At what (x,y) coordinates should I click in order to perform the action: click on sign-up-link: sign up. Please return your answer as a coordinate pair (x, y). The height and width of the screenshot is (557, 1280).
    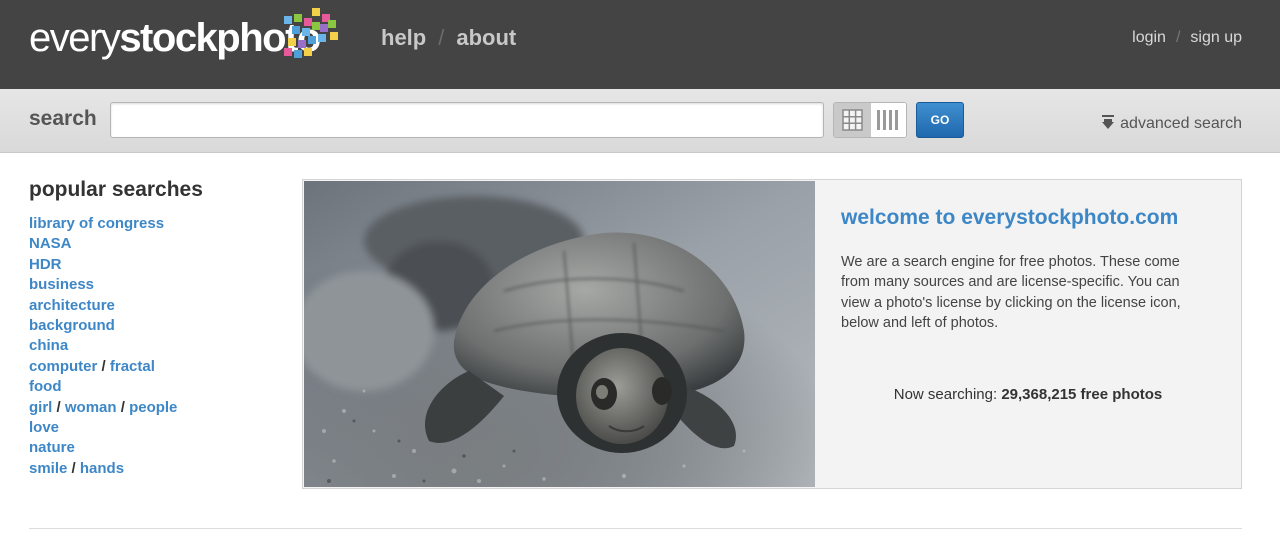
    Looking at the image, I should click on (1216, 37).